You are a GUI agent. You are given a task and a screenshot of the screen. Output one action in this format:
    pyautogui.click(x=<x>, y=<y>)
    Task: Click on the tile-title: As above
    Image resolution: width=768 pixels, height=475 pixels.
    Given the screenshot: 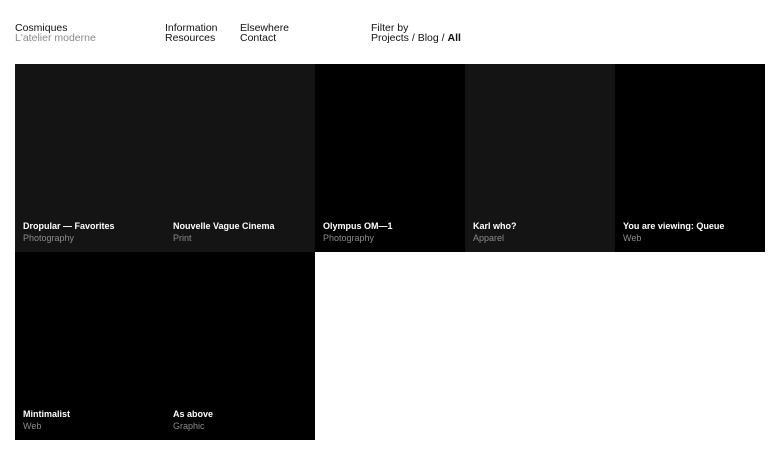 What is the action you would take?
    pyautogui.click(x=193, y=414)
    